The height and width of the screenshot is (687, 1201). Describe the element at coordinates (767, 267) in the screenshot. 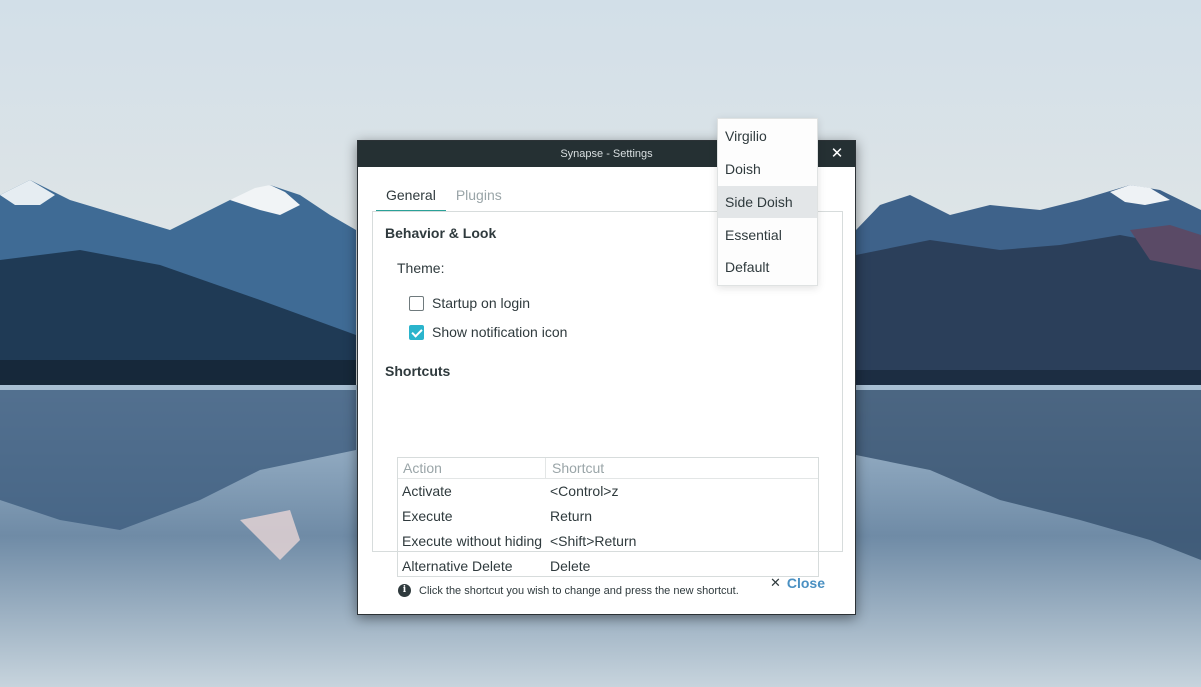

I see `theme-option-default: Default` at that location.